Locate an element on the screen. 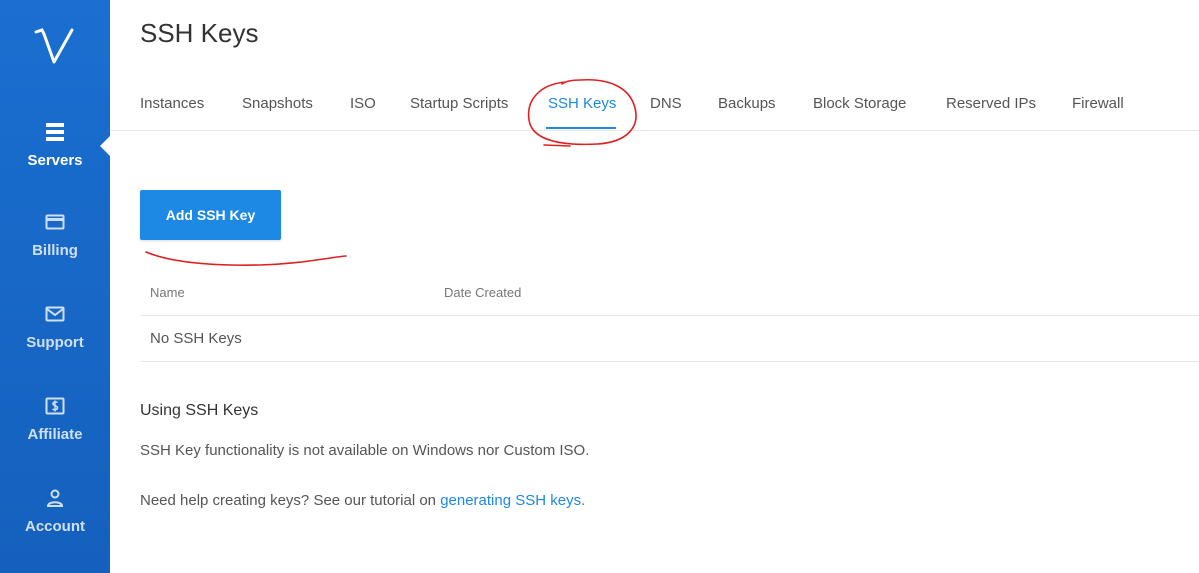 The height and width of the screenshot is (573, 1199). sidebar-item-label: Billing is located at coordinates (55, 250).